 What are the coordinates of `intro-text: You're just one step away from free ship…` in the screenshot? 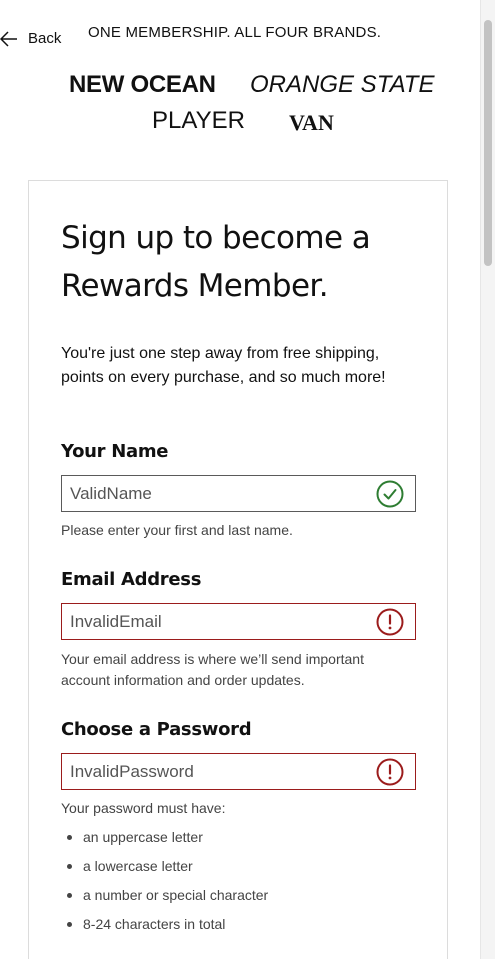 It's located at (223, 365).